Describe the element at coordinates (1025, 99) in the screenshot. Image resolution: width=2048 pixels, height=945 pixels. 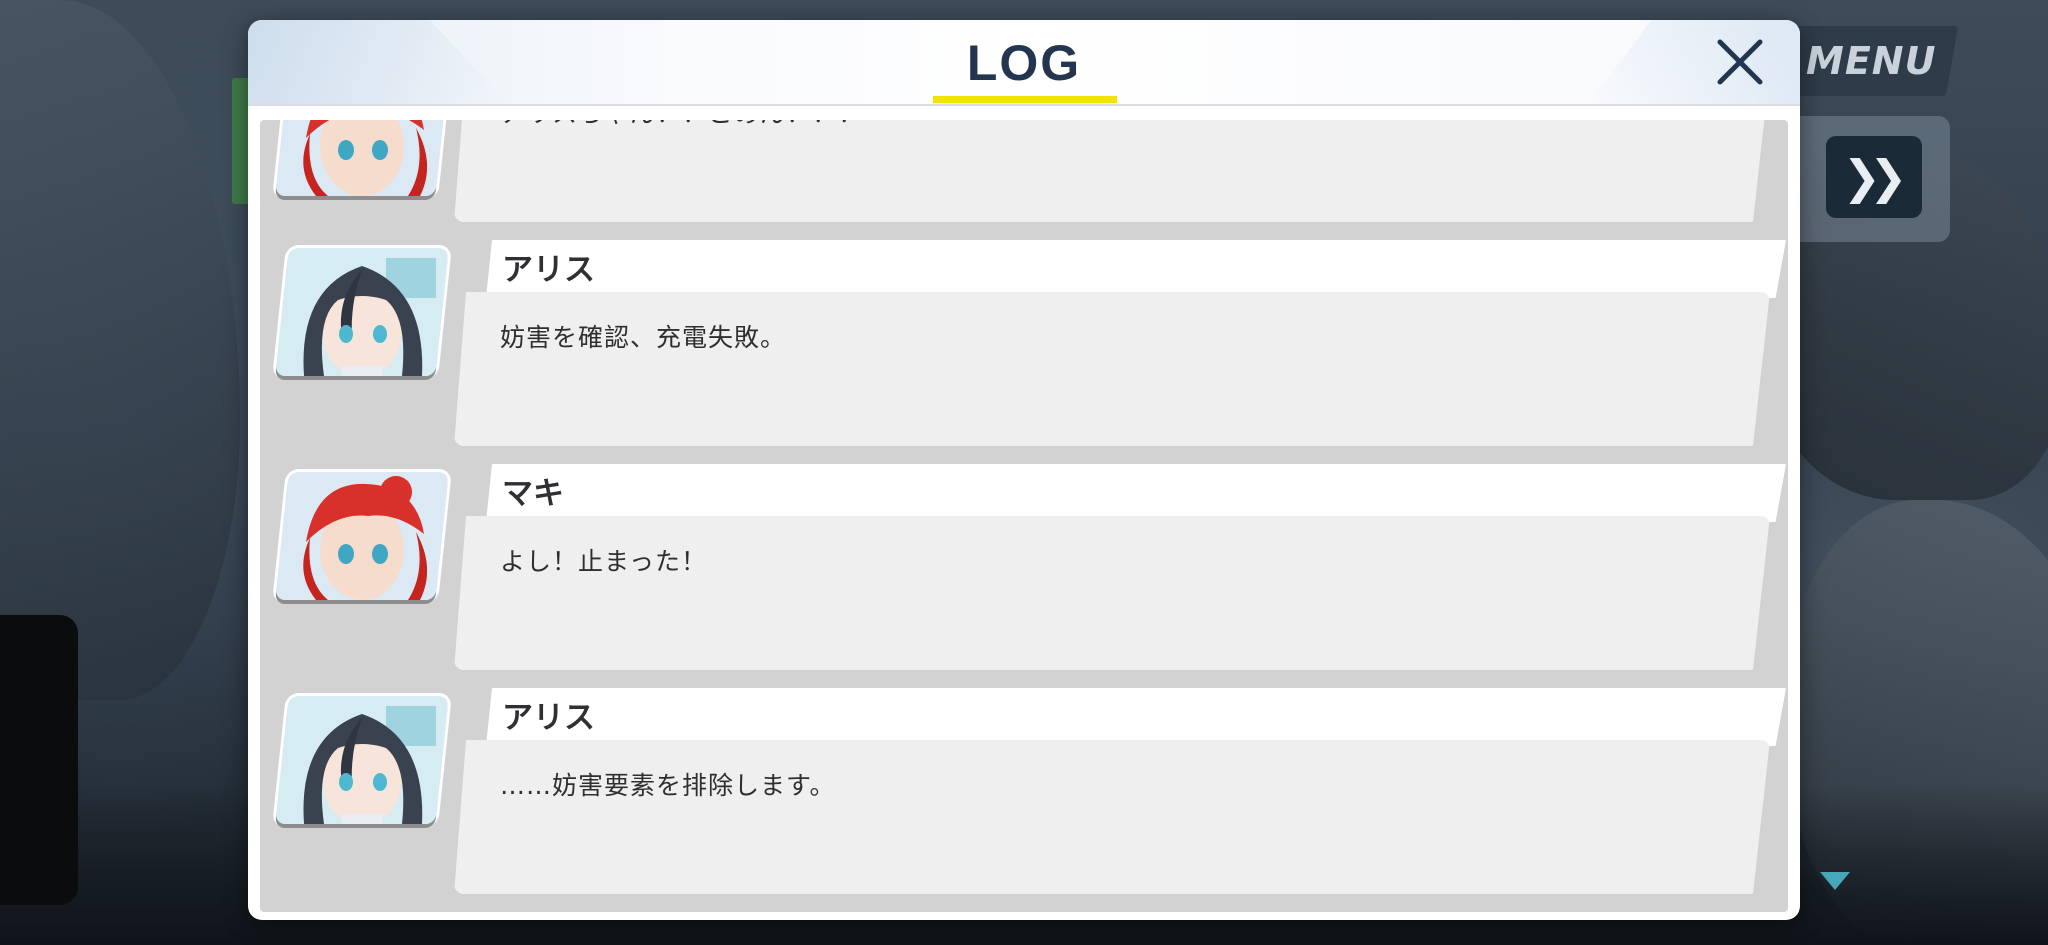
I see `title-underline` at that location.